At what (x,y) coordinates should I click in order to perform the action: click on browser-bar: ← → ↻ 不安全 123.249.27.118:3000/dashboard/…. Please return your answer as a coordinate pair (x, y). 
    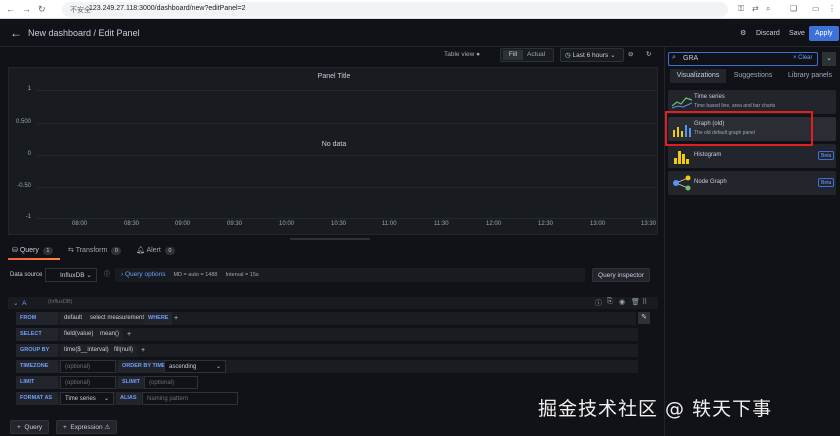
    Looking at the image, I should click on (420, 9).